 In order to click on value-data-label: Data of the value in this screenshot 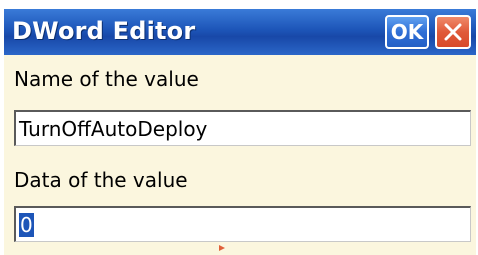, I will do `click(101, 180)`.